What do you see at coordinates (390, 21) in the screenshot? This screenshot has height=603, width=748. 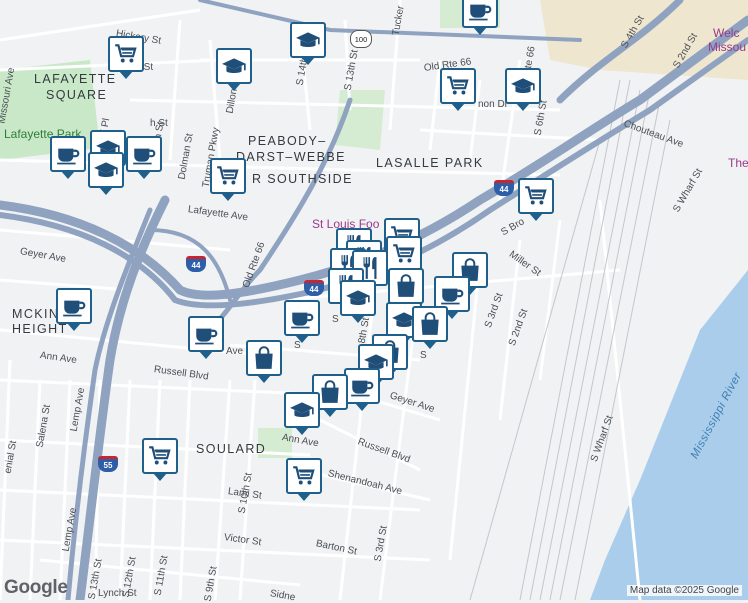 I see `us100-road` at bounding box center [390, 21].